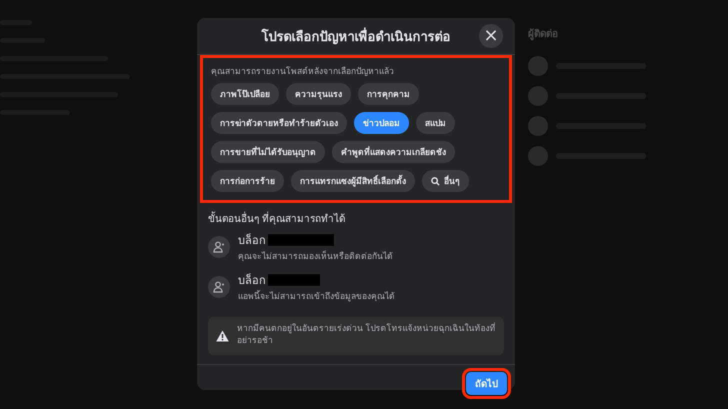 This screenshot has width=728, height=409. Describe the element at coordinates (279, 123) in the screenshot. I see `reason-chip: การฆ่าตัวตายหรือทำร้ายตัวเอง` at that location.